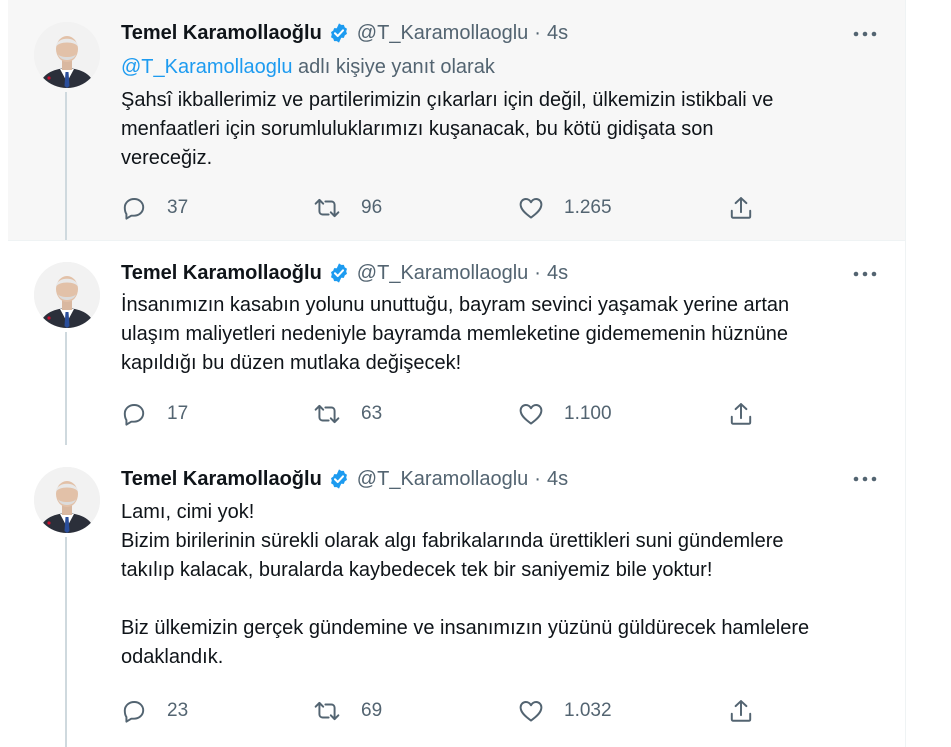  What do you see at coordinates (588, 413) in the screenshot?
I see `like-count: 1.100` at bounding box center [588, 413].